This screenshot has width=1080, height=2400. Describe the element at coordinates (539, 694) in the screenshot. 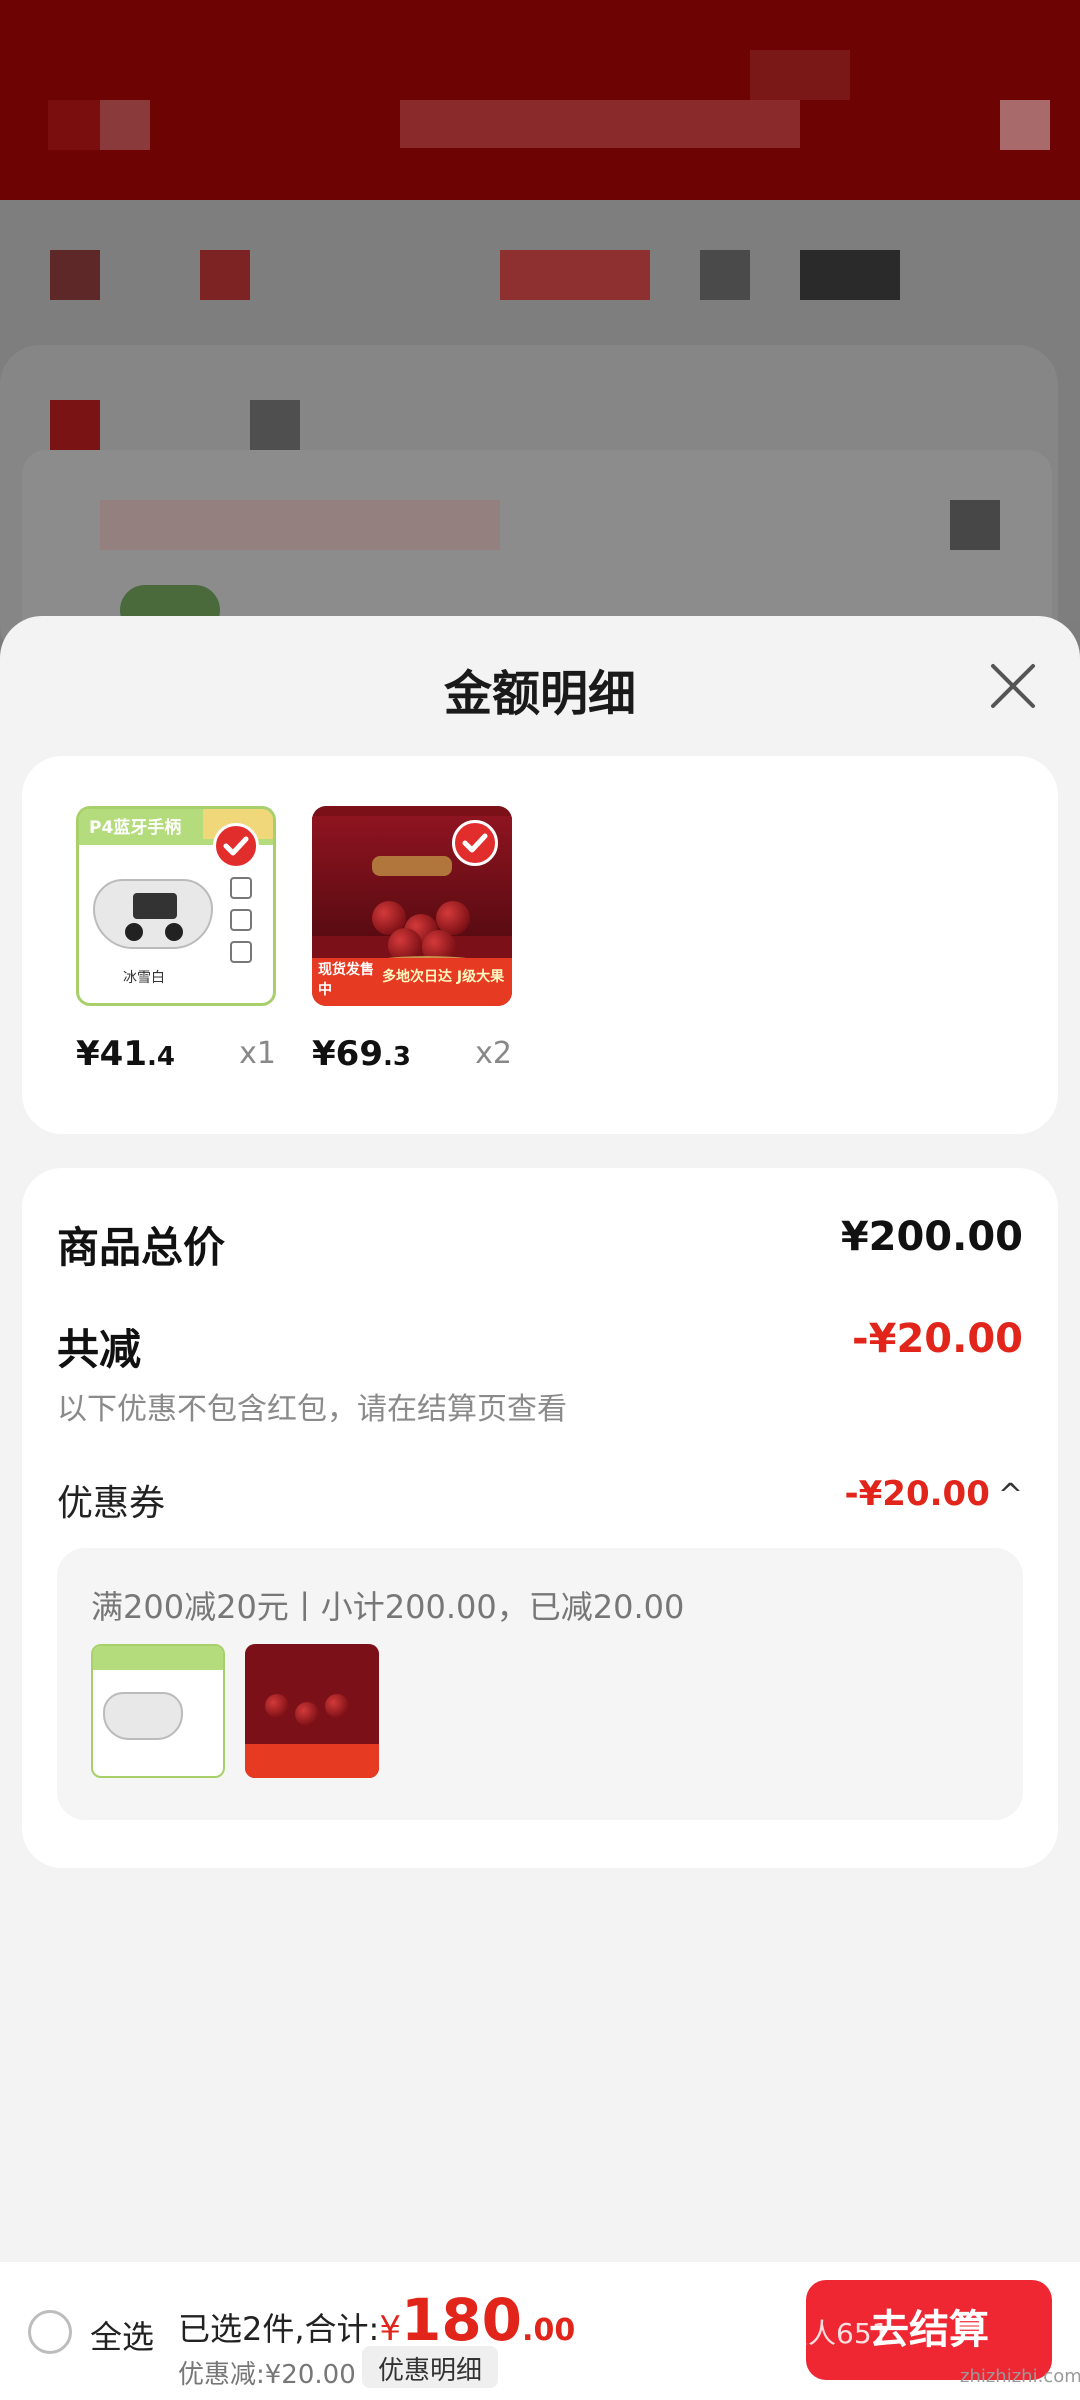

I see `sheet-title: 金额明细` at that location.